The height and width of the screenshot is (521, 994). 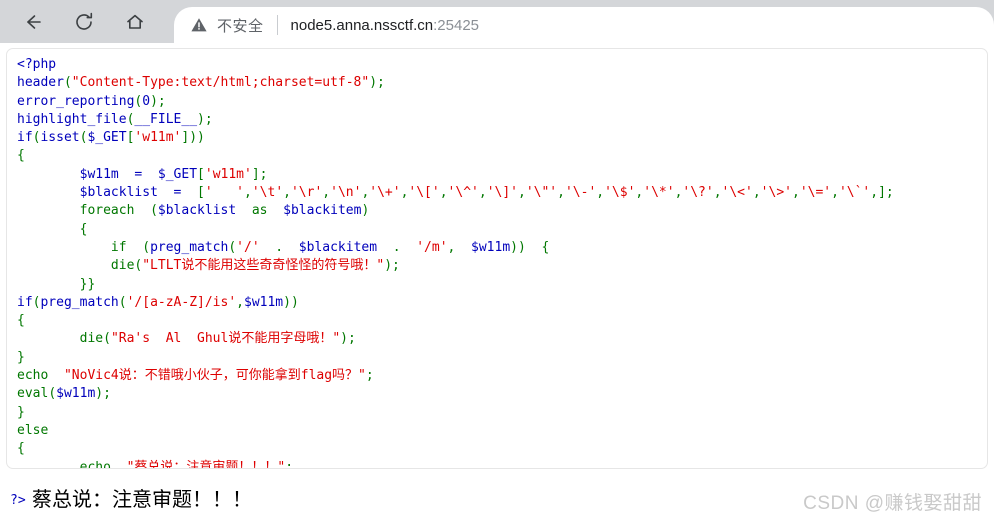 I want to click on code-token: ], so click(x=882, y=193).